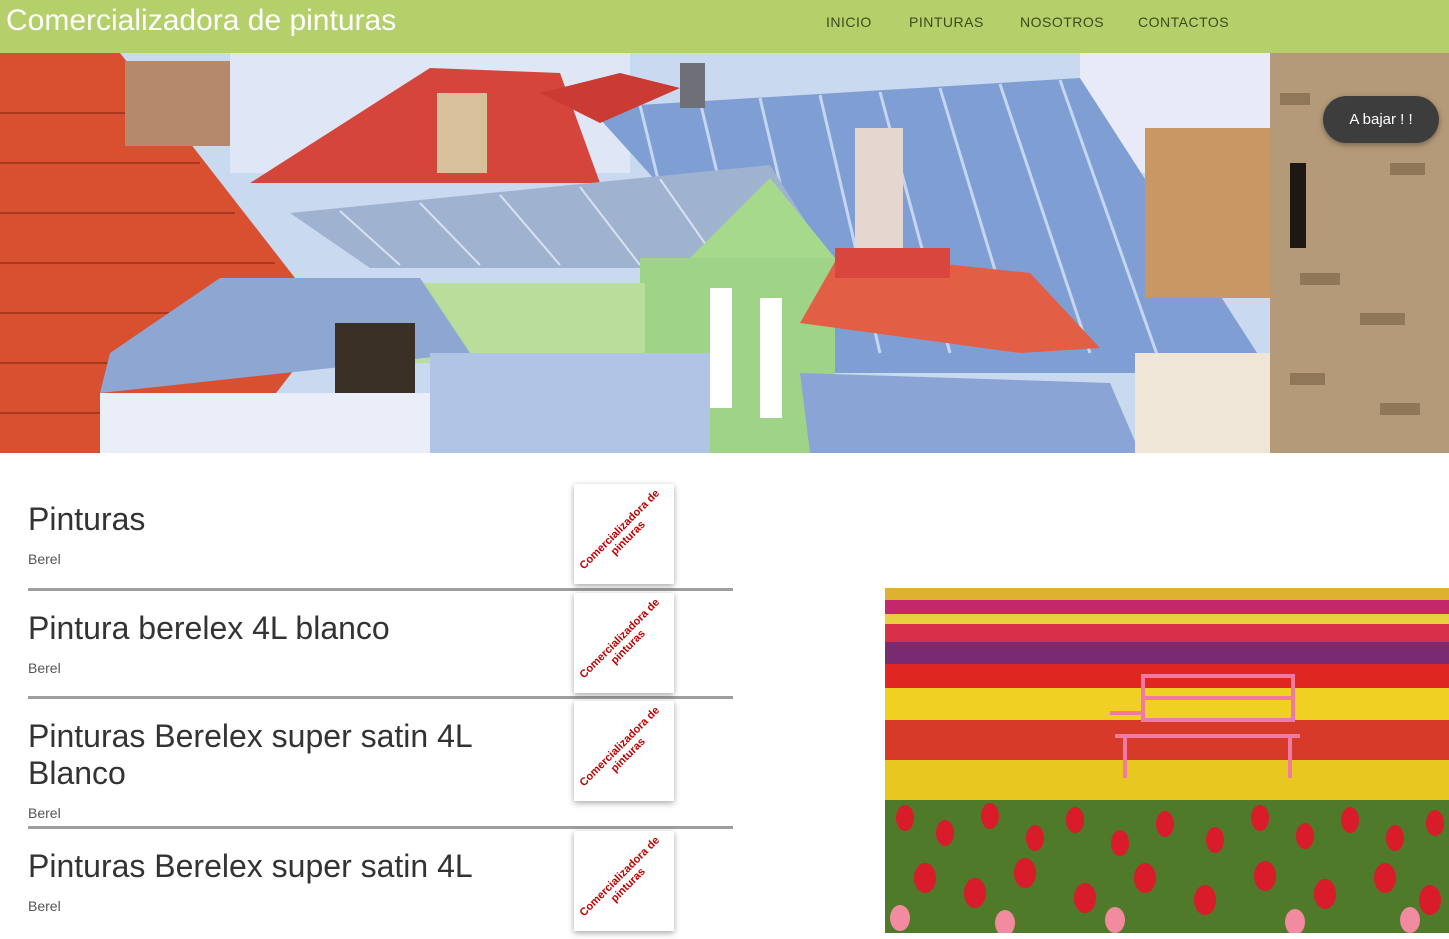  I want to click on product-title: Pinturas Berelex super satin 4L, so click(288, 866).